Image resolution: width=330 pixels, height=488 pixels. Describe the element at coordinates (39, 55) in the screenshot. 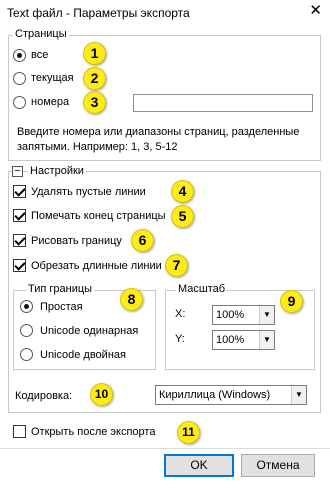

I see `radio-all-label: все` at that location.